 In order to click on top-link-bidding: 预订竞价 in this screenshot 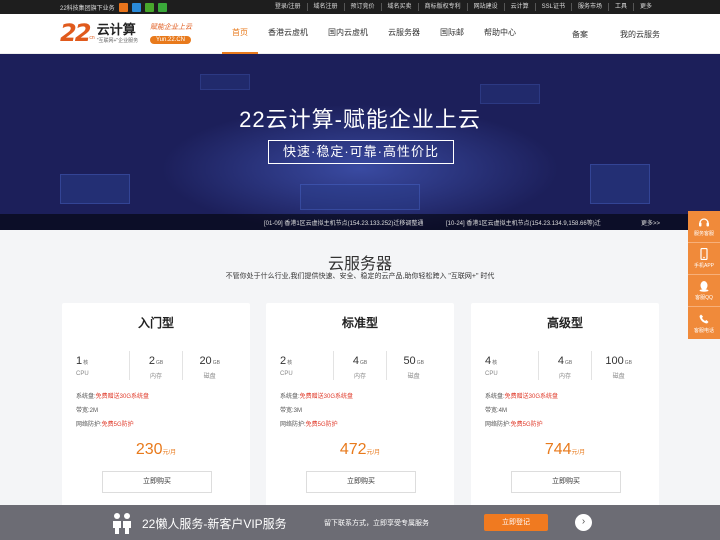, I will do `click(362, 7)`.